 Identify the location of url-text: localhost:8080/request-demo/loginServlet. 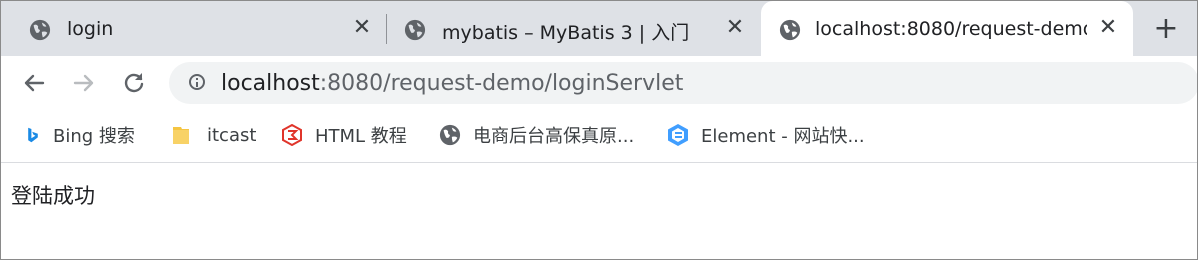
(452, 83).